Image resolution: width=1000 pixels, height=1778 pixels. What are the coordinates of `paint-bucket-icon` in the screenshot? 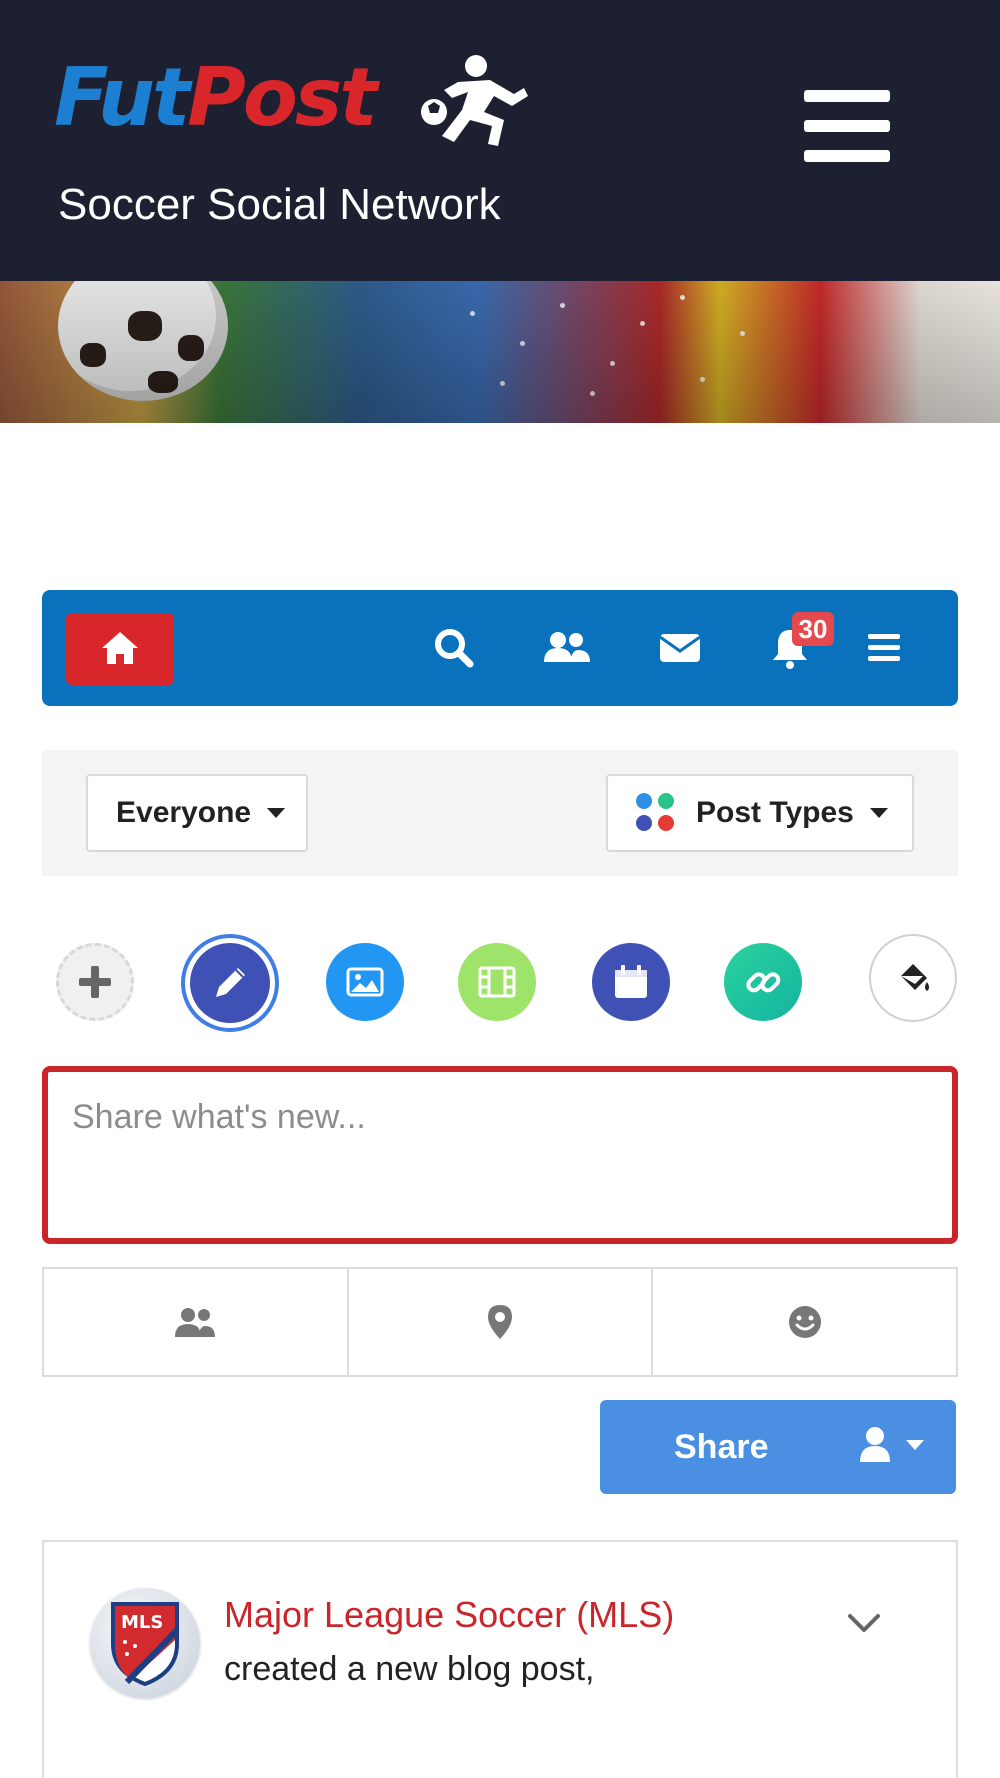 It's located at (915, 977).